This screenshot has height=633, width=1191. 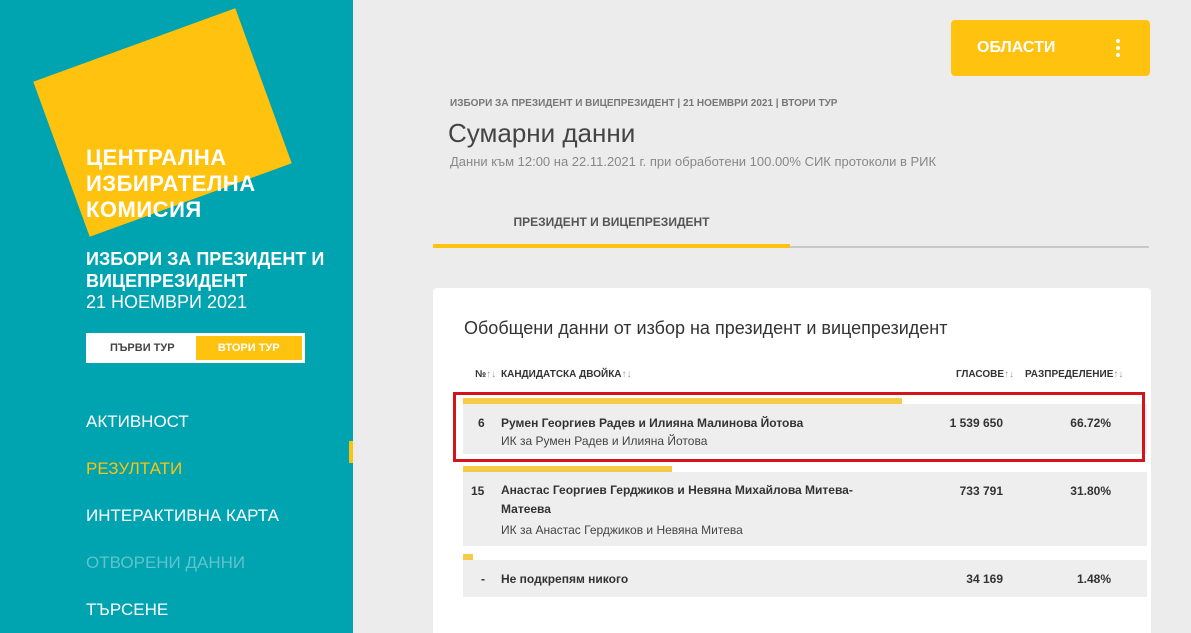 I want to click on logo-line: КОМИСИЯ, so click(x=144, y=209).